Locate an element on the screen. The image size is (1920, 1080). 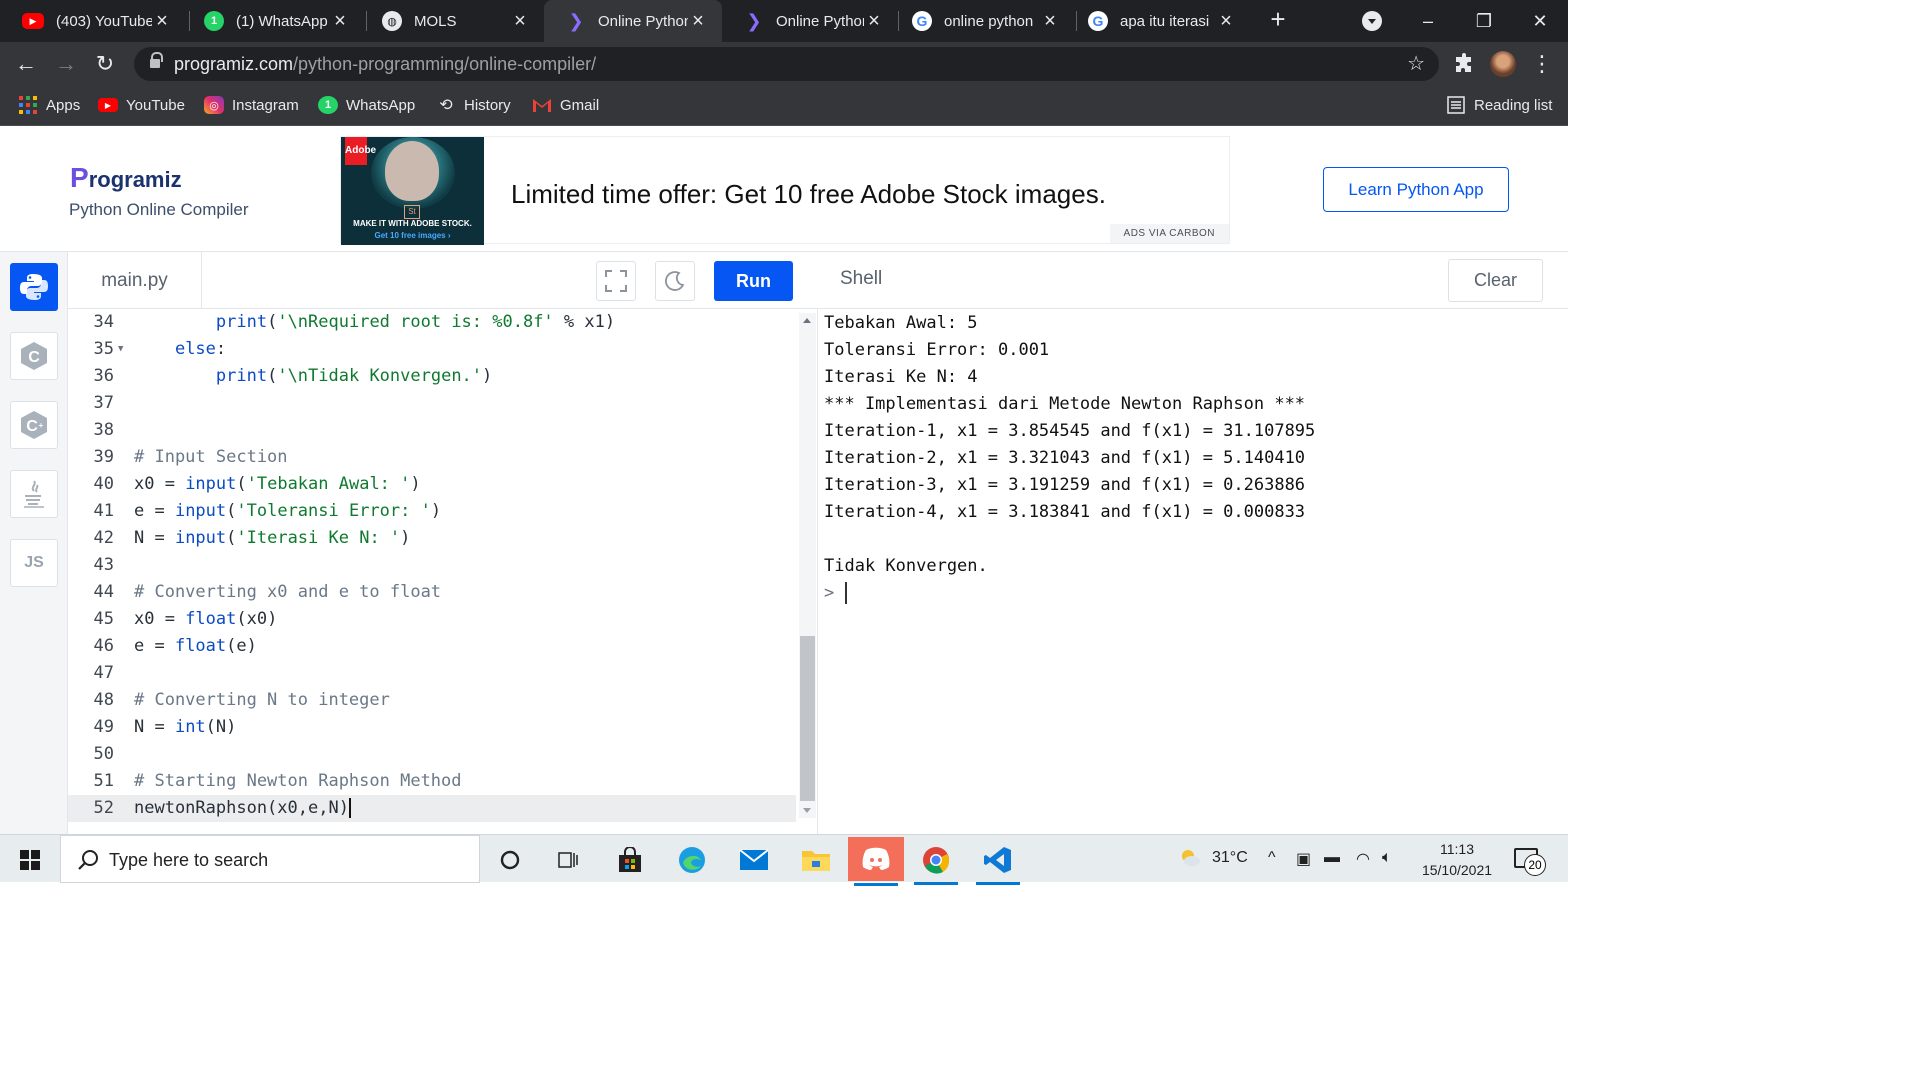
reload-icon: ↻ is located at coordinates (105, 64).